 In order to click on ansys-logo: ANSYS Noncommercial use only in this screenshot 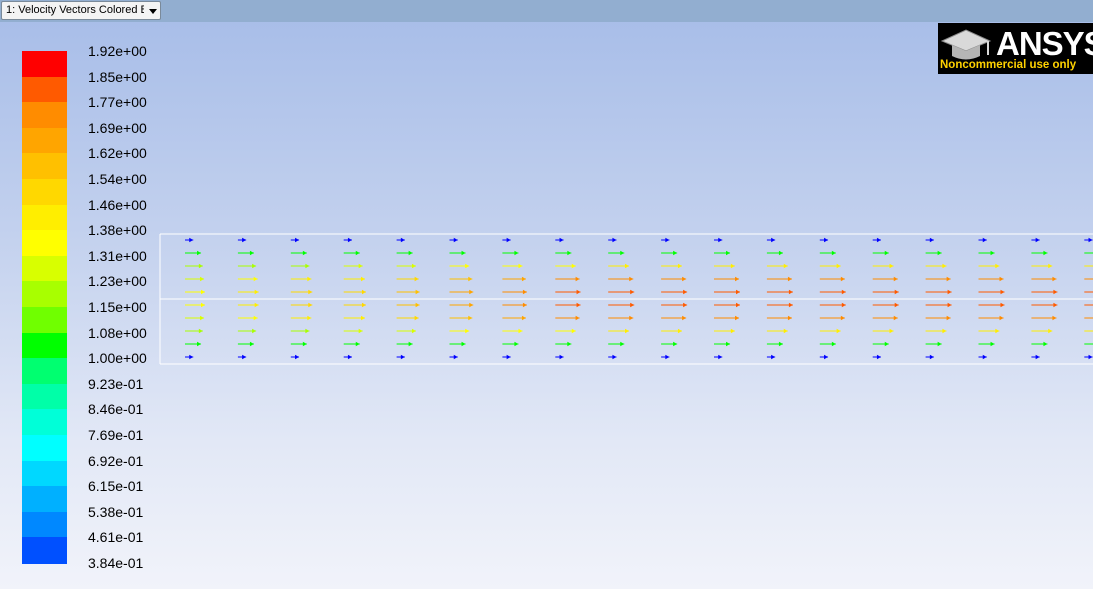, I will do `click(1015, 48)`.